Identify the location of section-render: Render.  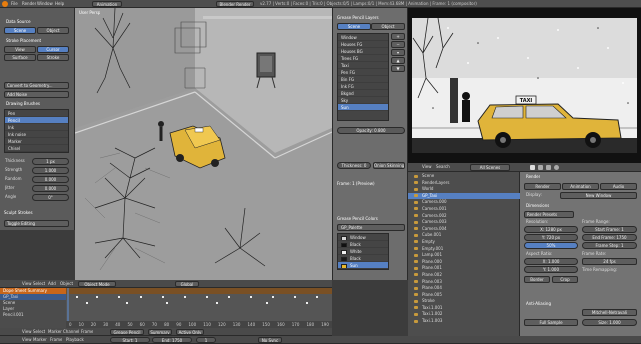
(533, 177).